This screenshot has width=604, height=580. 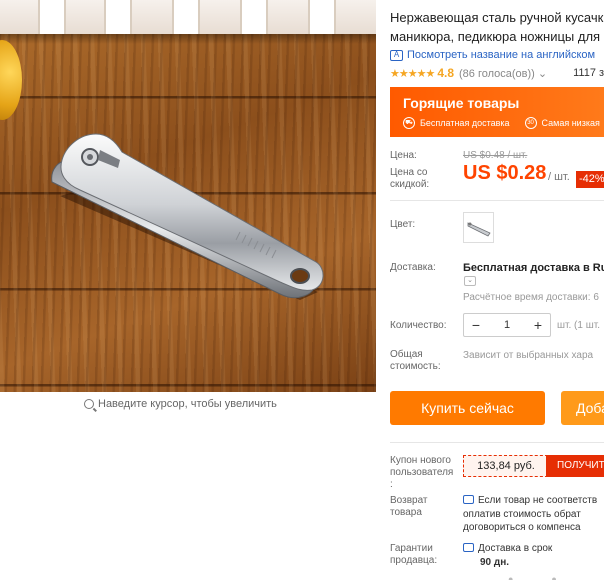 I want to click on returns-icon, so click(x=468, y=499).